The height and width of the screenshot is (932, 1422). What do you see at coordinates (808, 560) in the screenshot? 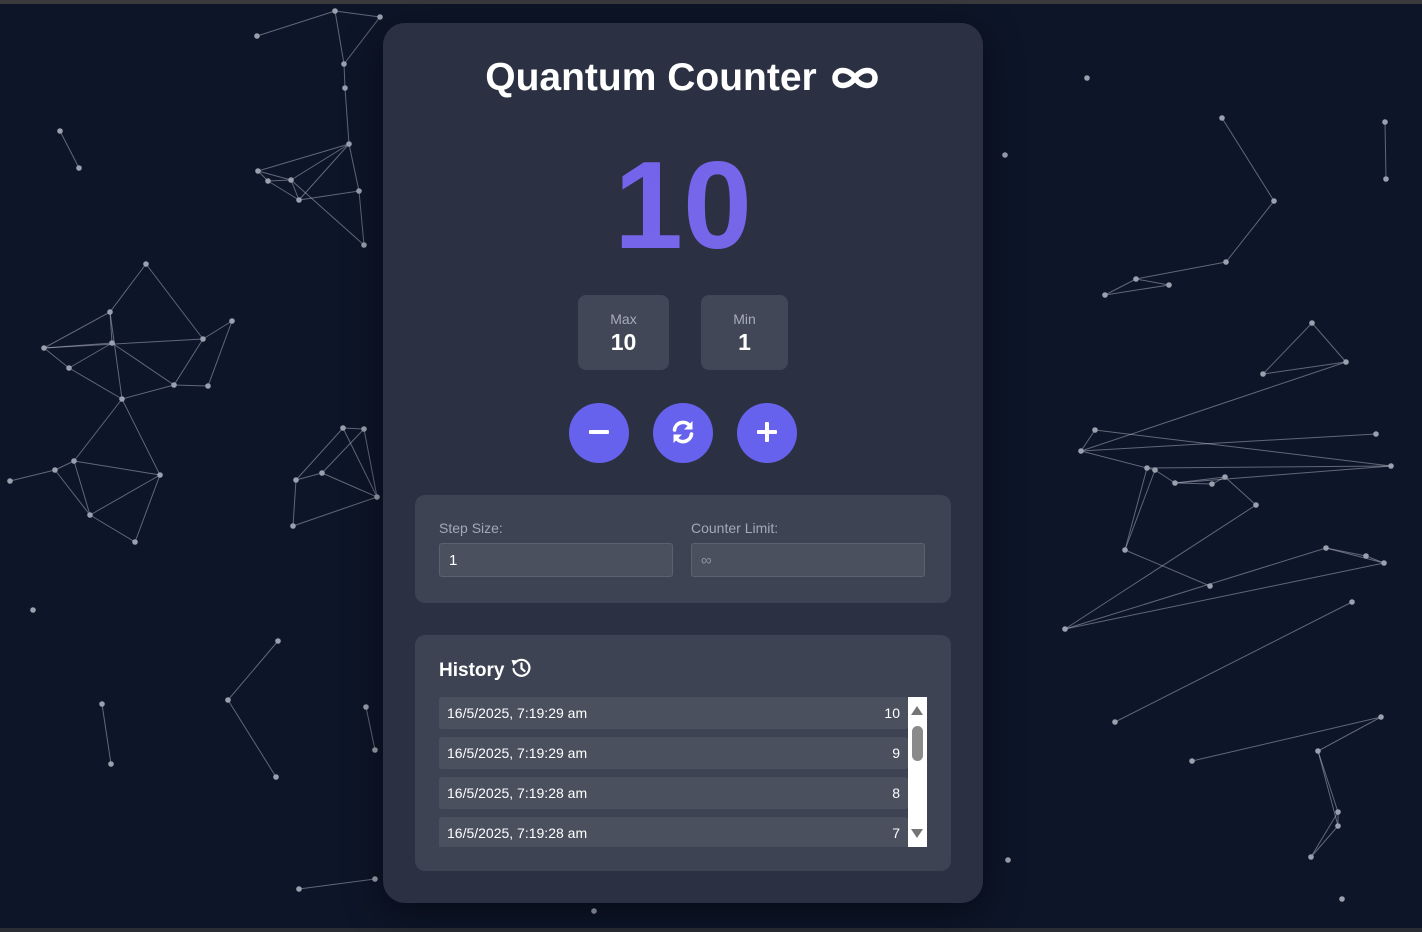
I see `counter-limit-input` at bounding box center [808, 560].